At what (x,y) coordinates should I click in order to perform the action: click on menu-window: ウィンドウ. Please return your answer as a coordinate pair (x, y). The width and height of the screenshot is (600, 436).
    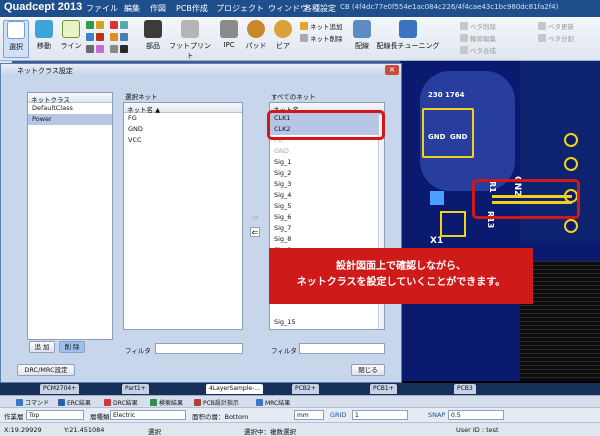
    Looking at the image, I should click on (288, 8).